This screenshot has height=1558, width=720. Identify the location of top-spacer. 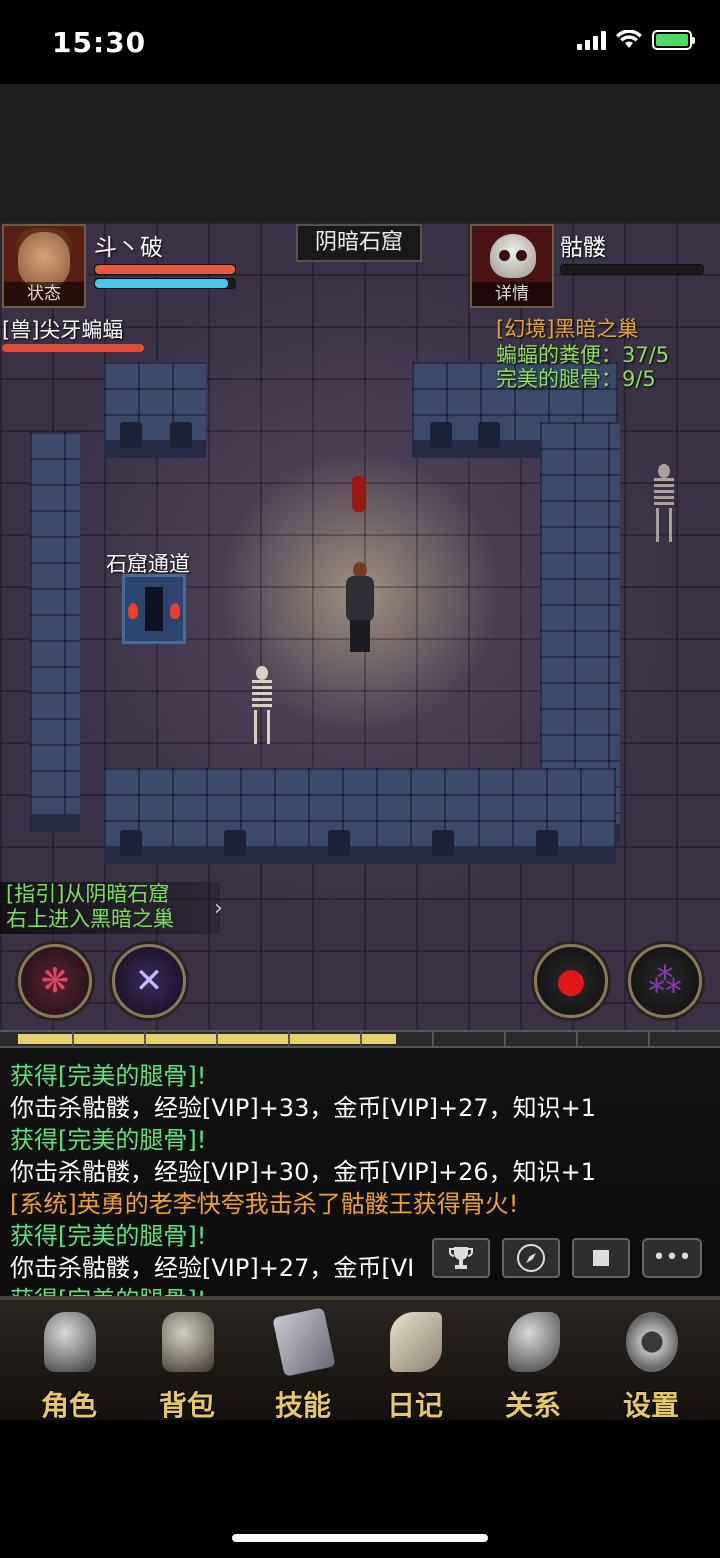
(360, 153).